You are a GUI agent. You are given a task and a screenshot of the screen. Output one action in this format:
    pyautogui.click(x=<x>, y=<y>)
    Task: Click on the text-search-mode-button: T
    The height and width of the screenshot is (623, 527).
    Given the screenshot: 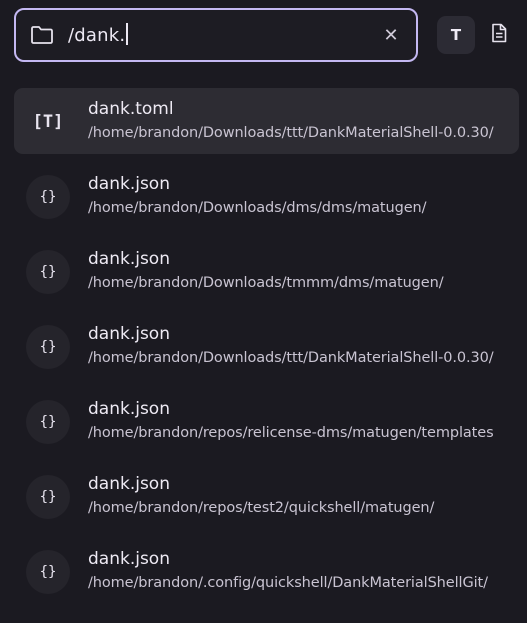 What is the action you would take?
    pyautogui.click(x=456, y=35)
    